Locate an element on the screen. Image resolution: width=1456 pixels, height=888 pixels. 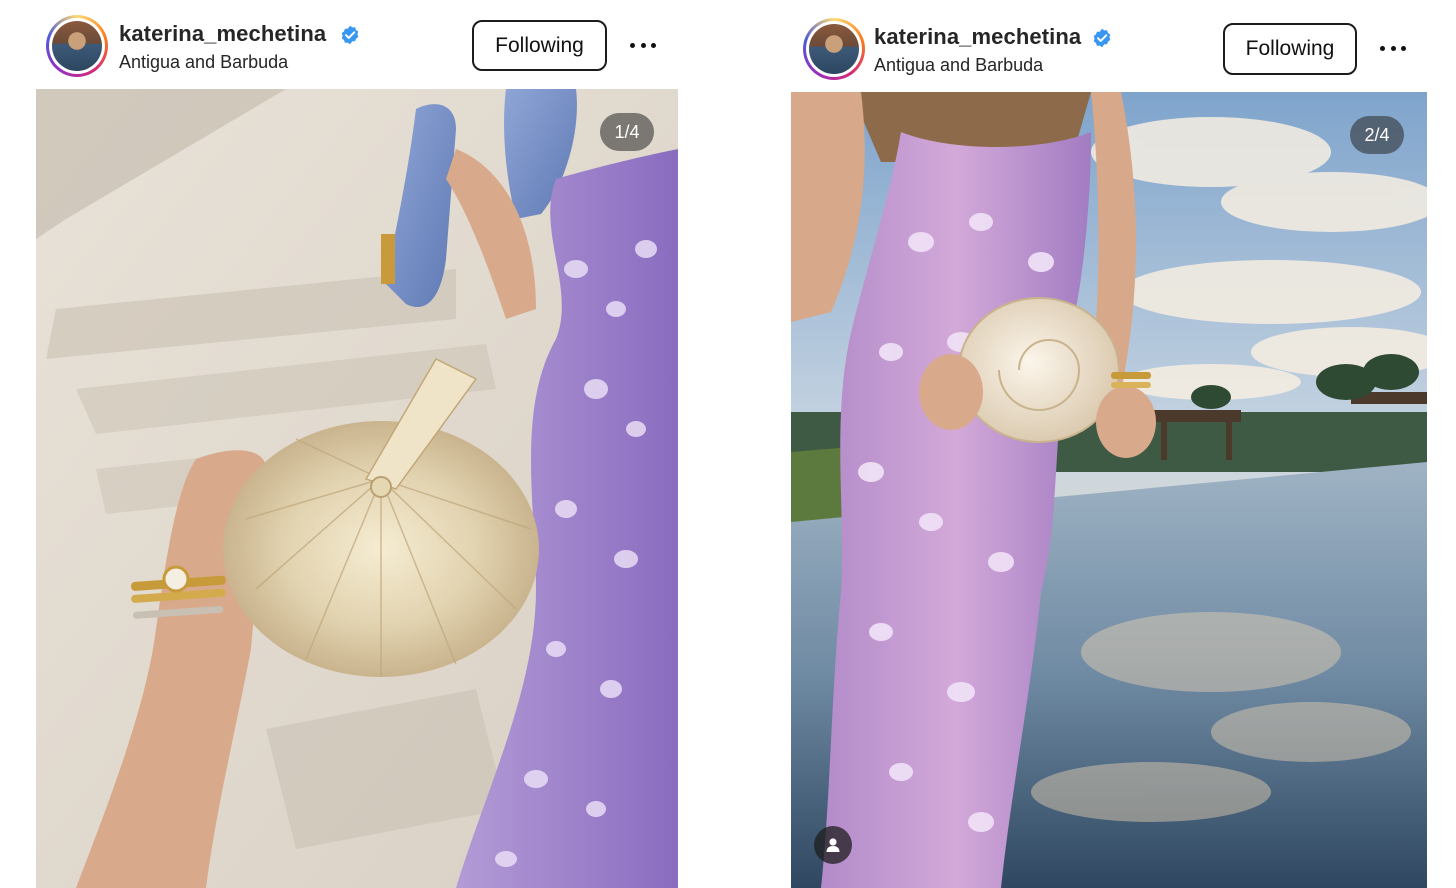
user-tag-icon is located at coordinates (833, 845).